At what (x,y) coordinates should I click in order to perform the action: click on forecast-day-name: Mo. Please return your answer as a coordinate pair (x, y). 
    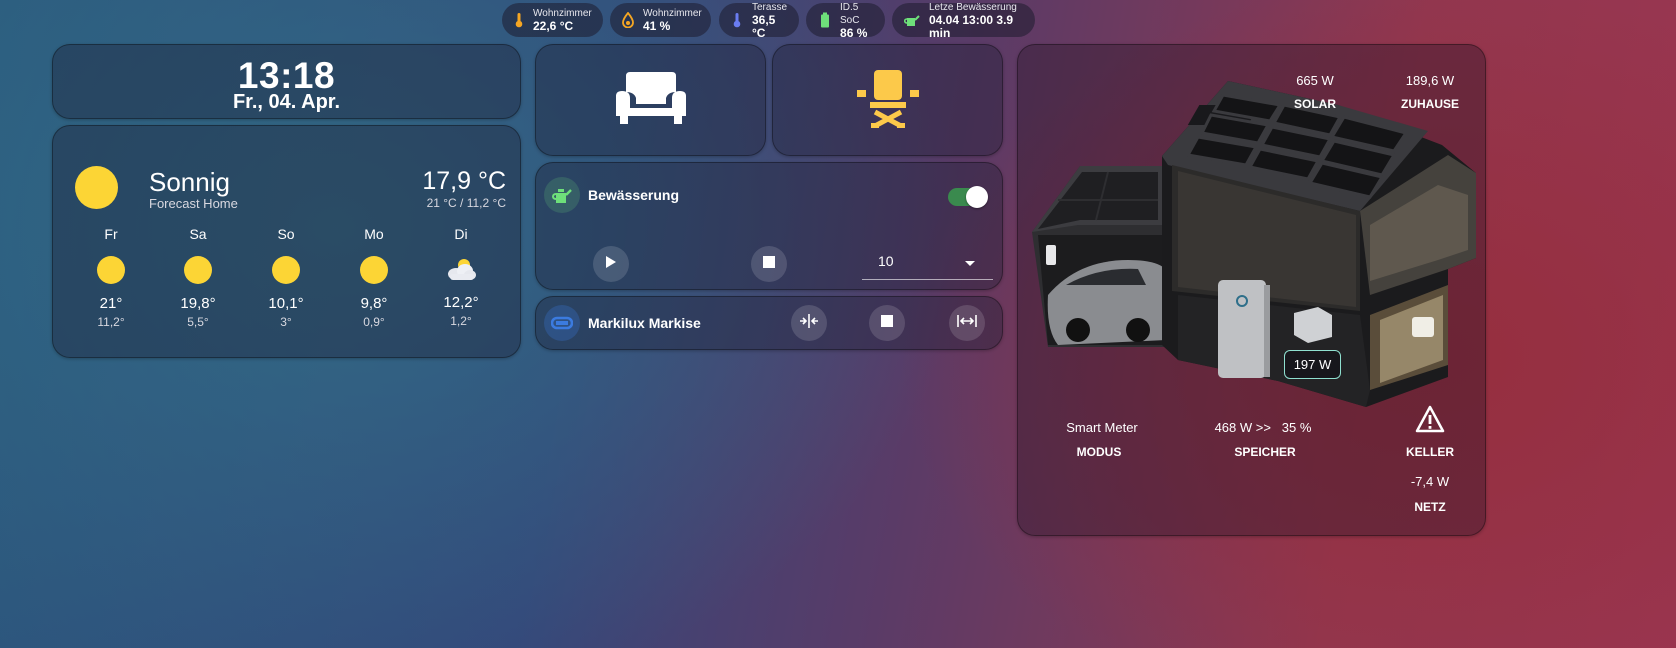
    Looking at the image, I should click on (374, 234).